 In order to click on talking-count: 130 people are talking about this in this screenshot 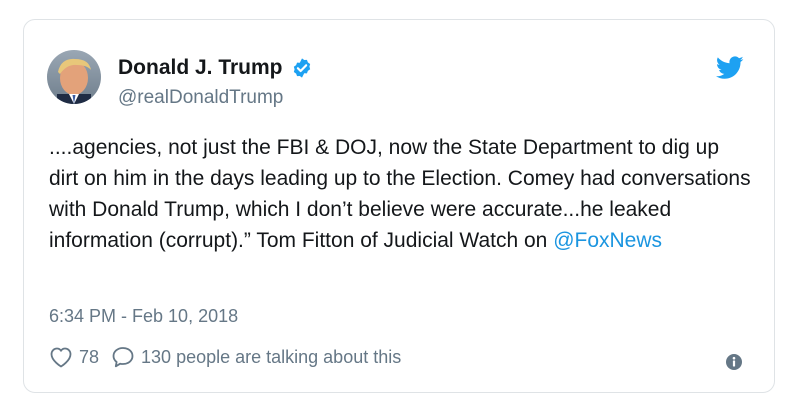, I will do `click(271, 356)`.